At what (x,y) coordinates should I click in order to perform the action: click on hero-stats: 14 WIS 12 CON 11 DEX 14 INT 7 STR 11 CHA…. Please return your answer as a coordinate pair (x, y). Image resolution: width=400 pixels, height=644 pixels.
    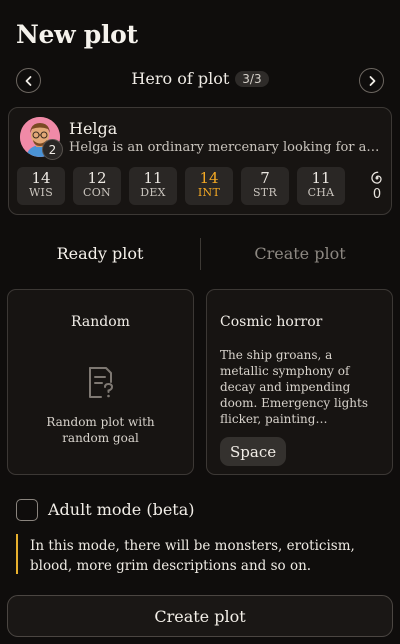
    Looking at the image, I should click on (202, 186).